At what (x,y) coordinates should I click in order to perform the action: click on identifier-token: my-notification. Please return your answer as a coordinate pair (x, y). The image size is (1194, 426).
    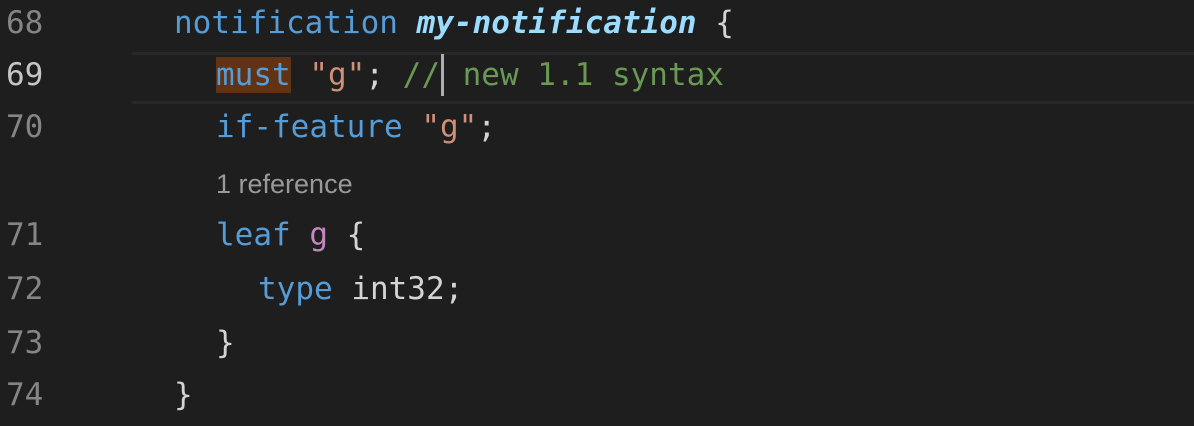
    Looking at the image, I should click on (556, 23).